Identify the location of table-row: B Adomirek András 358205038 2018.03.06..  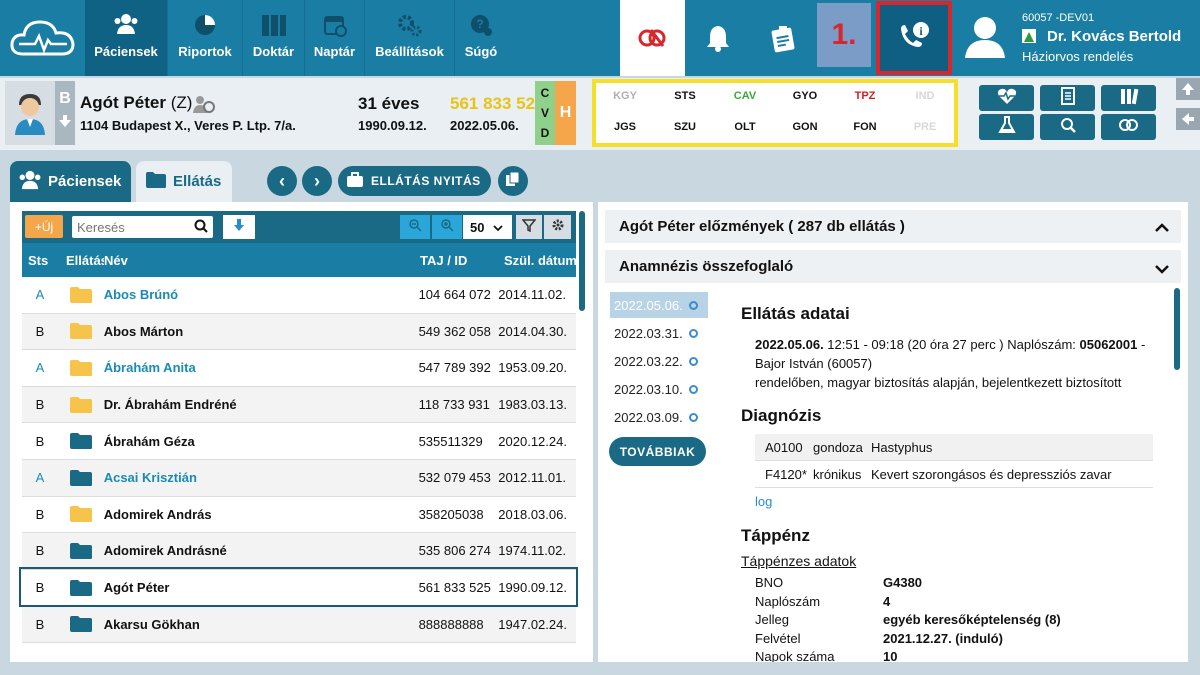
(299, 515).